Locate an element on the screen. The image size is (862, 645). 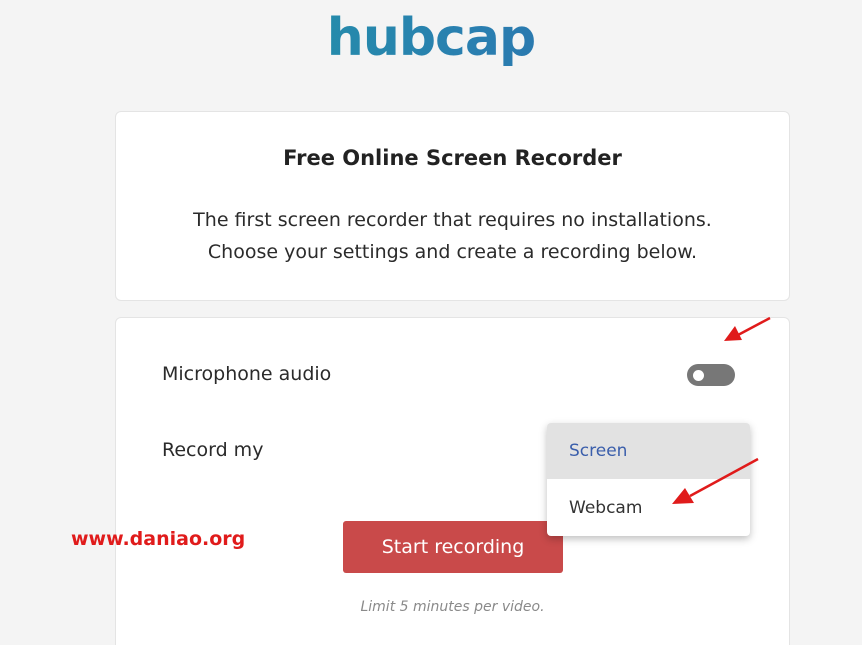
microphone-audio-label: Microphone audio is located at coordinates (247, 374).